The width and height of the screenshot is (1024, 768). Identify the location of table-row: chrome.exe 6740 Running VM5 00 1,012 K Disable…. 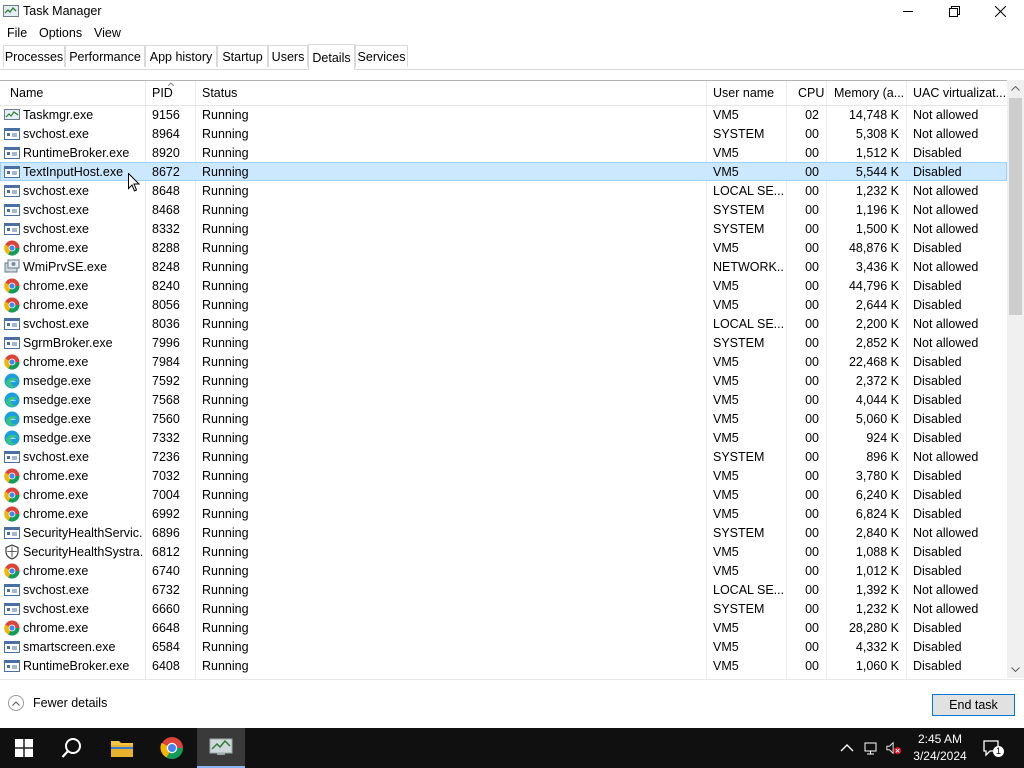
(503, 570).